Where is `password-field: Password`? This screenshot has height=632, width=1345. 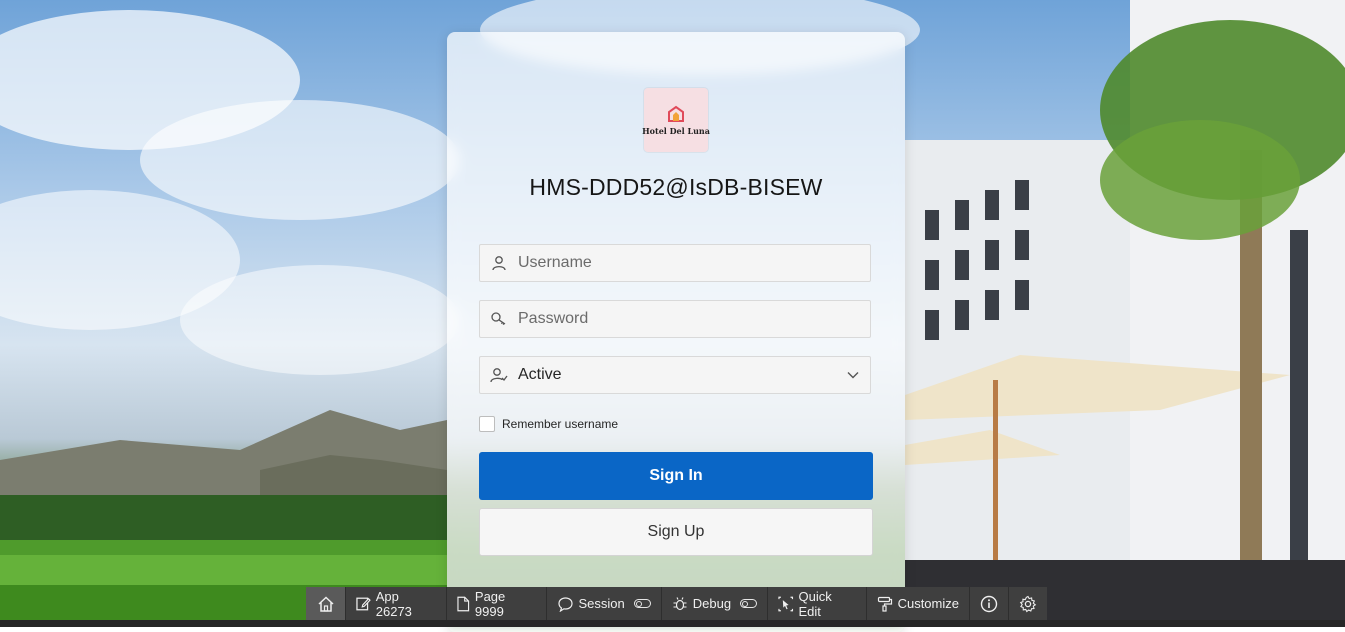
password-field: Password is located at coordinates (675, 319).